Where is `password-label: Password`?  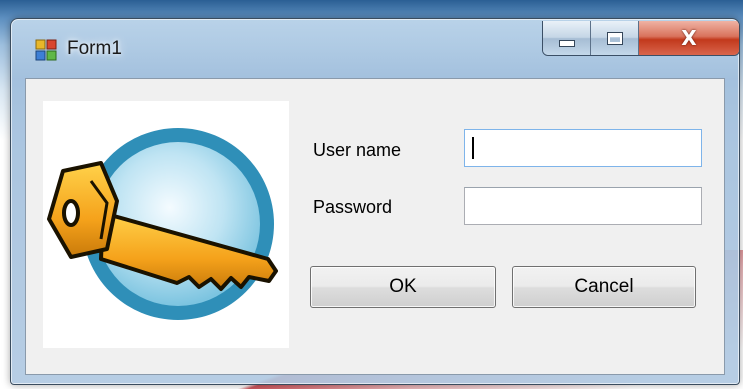
password-label: Password is located at coordinates (353, 207).